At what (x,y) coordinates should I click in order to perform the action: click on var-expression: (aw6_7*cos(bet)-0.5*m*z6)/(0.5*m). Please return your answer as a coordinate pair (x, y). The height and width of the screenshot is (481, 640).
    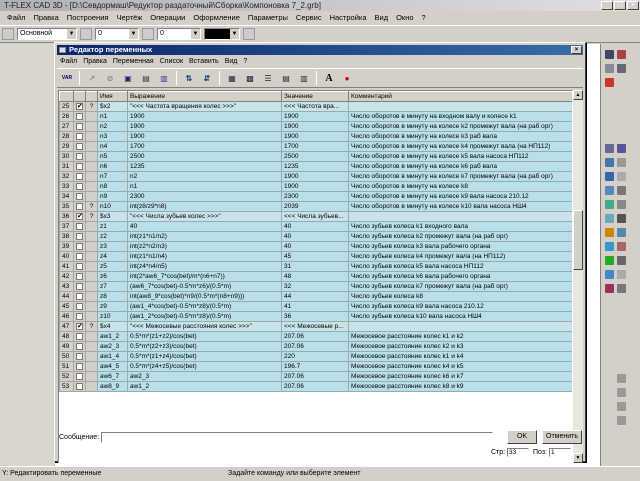
    Looking at the image, I should click on (204, 286).